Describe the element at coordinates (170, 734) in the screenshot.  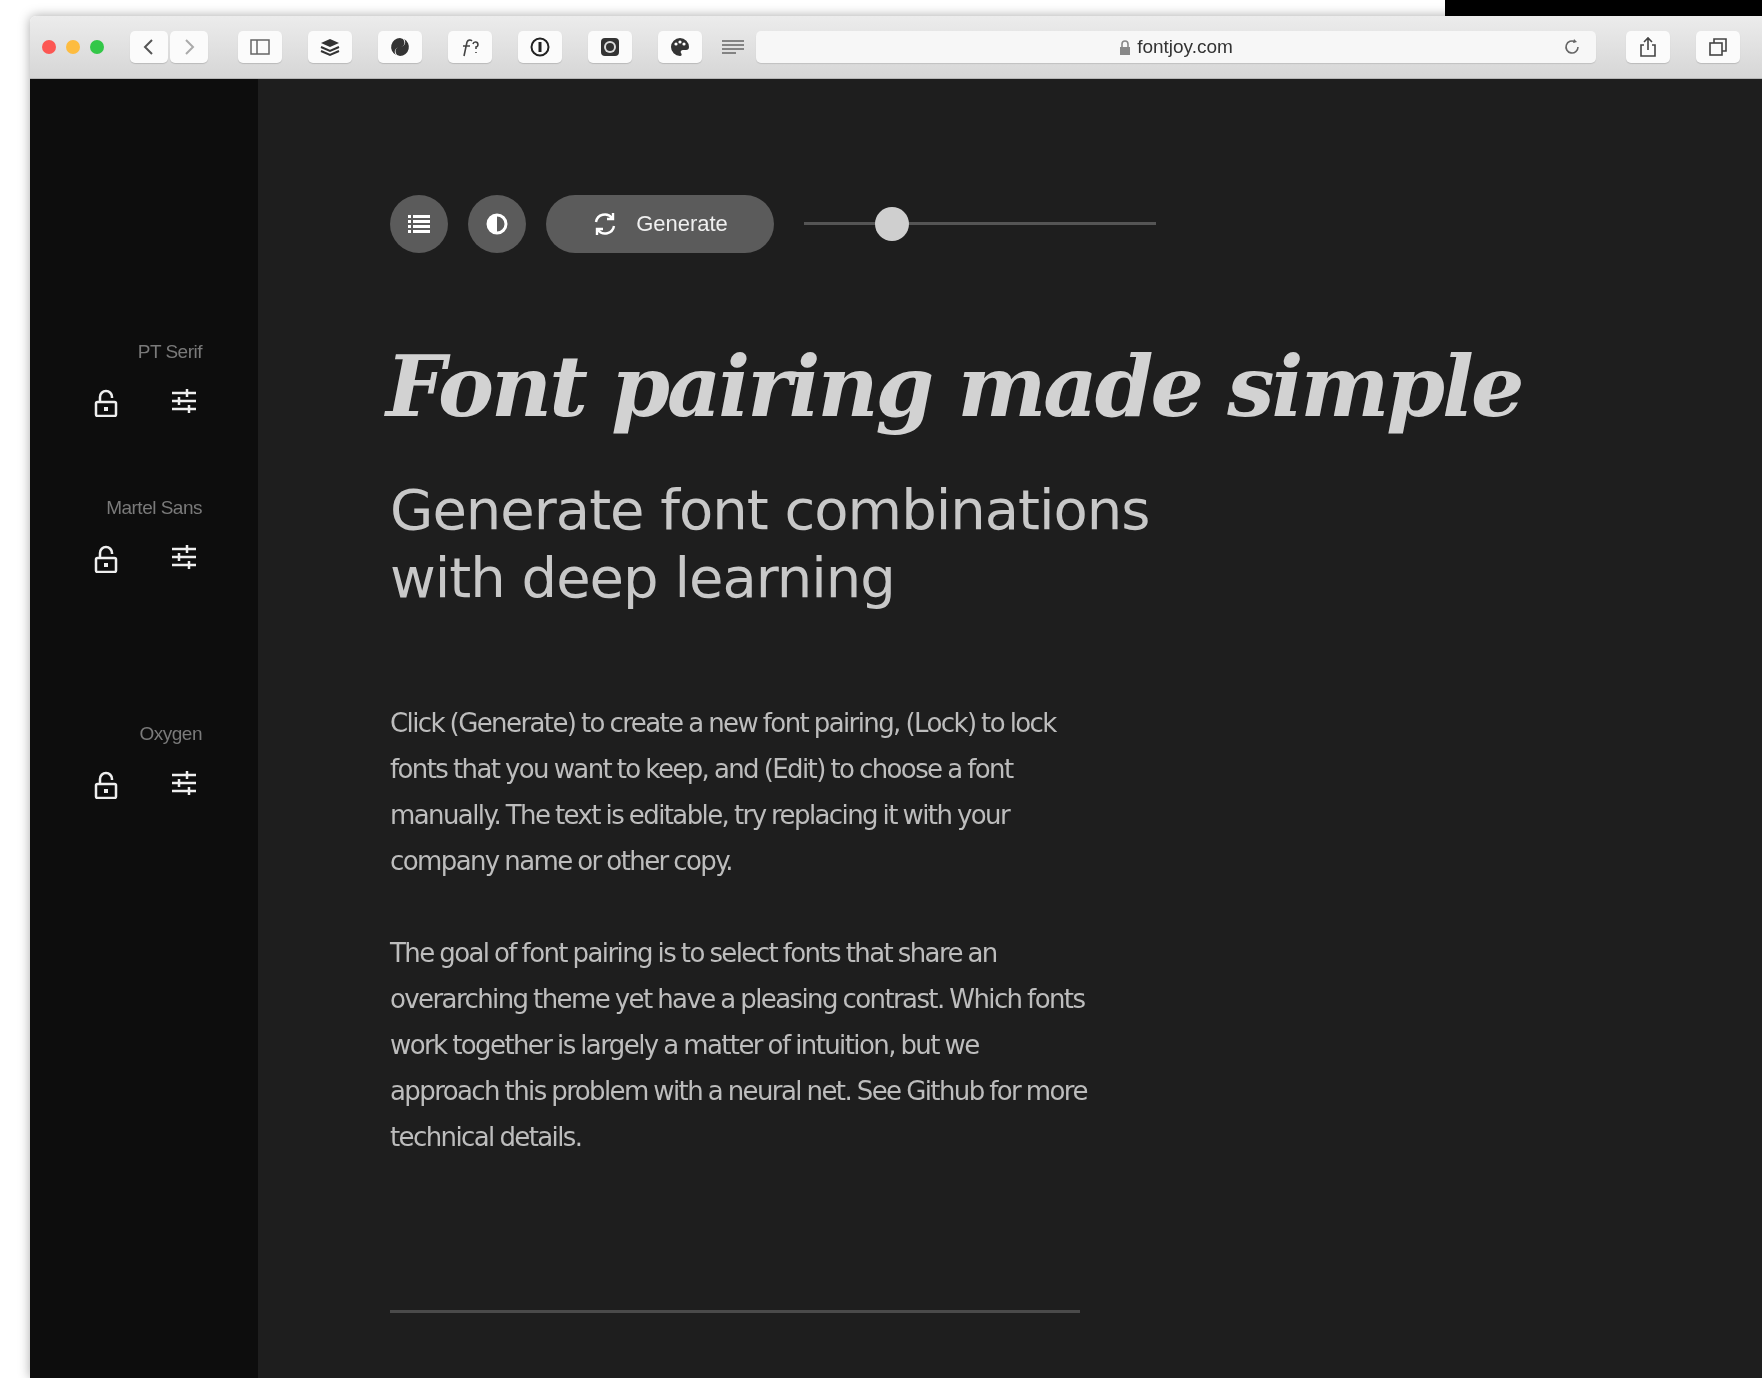
I see `font-name: Oxygen` at that location.